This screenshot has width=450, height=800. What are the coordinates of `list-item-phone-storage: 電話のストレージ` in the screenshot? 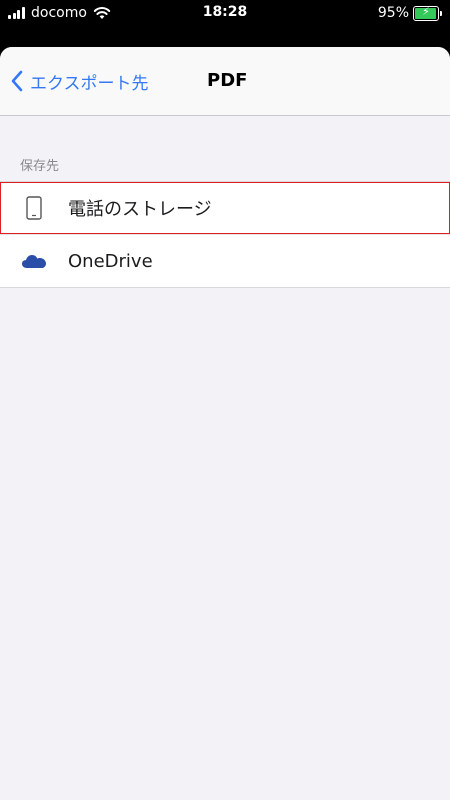 It's located at (225, 208).